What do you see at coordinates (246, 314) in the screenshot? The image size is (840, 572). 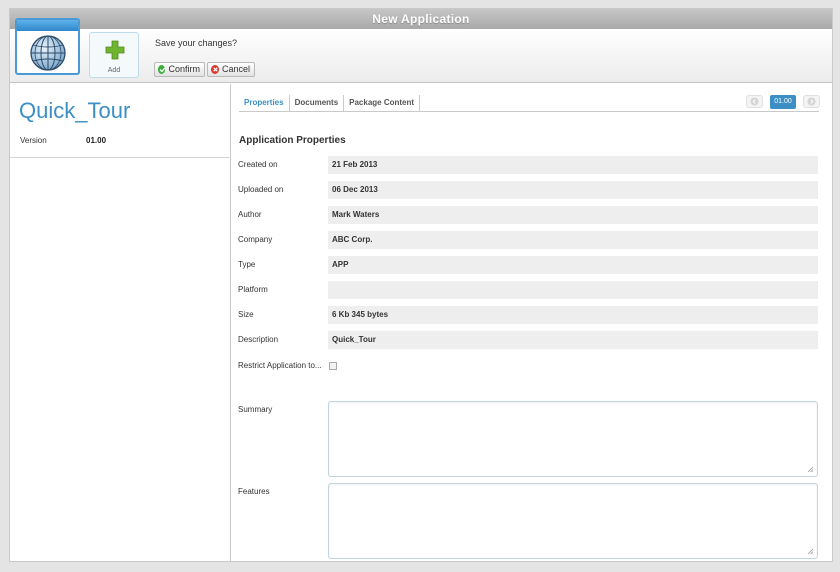 I see `size-label: Size` at bounding box center [246, 314].